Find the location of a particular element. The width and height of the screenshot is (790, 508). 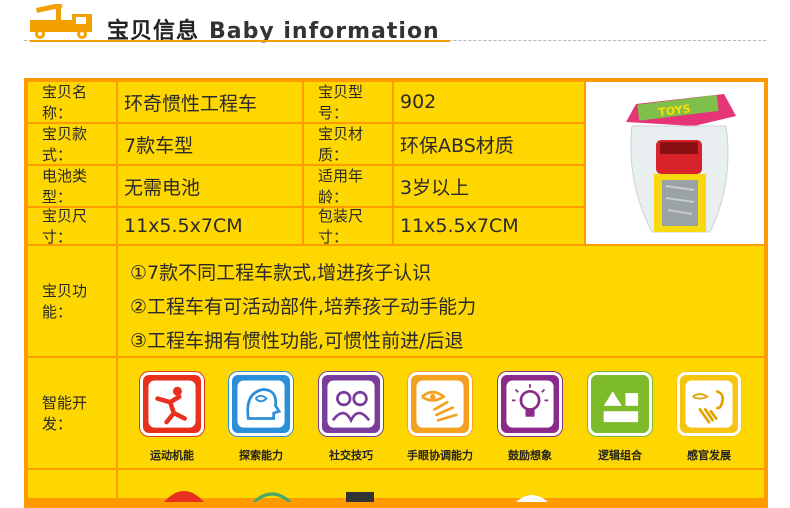

spec-value-package: 11x5.5x7CM is located at coordinates (489, 226).